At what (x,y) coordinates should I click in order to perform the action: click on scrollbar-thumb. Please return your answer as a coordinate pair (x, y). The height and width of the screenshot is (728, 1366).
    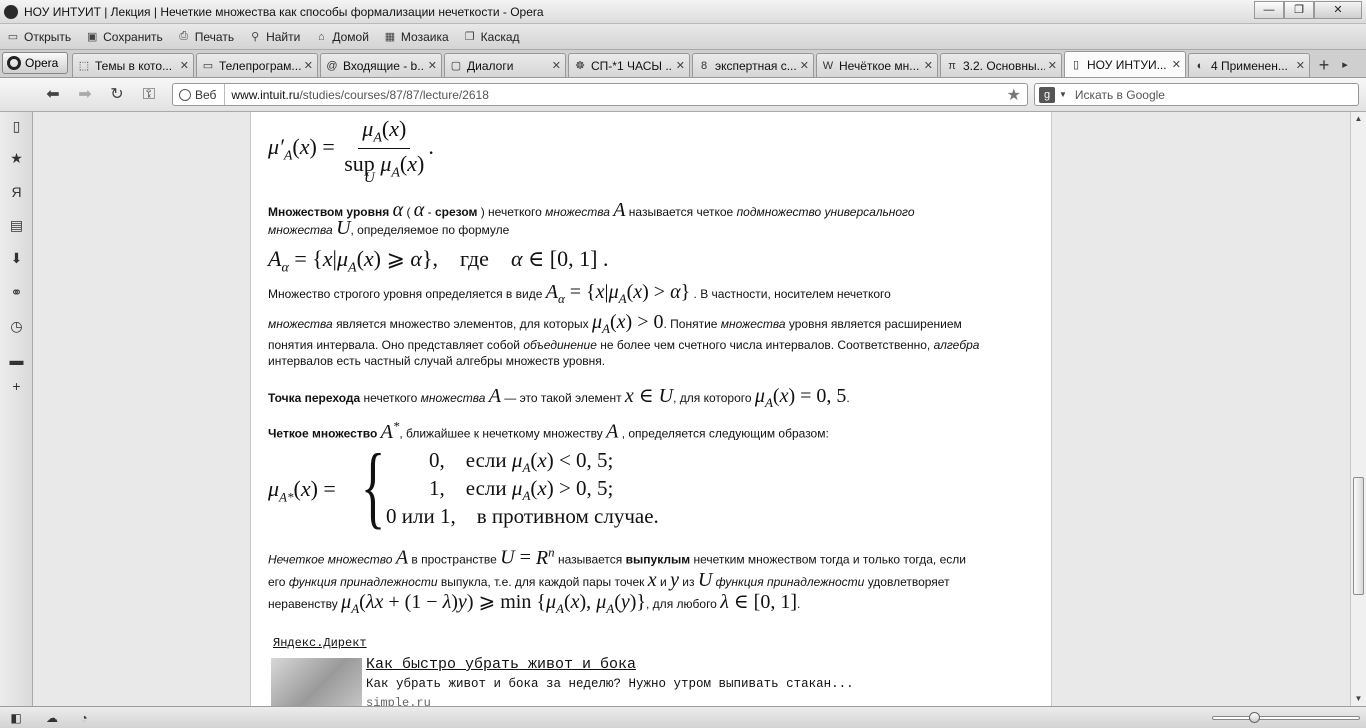
    Looking at the image, I should click on (1358, 536).